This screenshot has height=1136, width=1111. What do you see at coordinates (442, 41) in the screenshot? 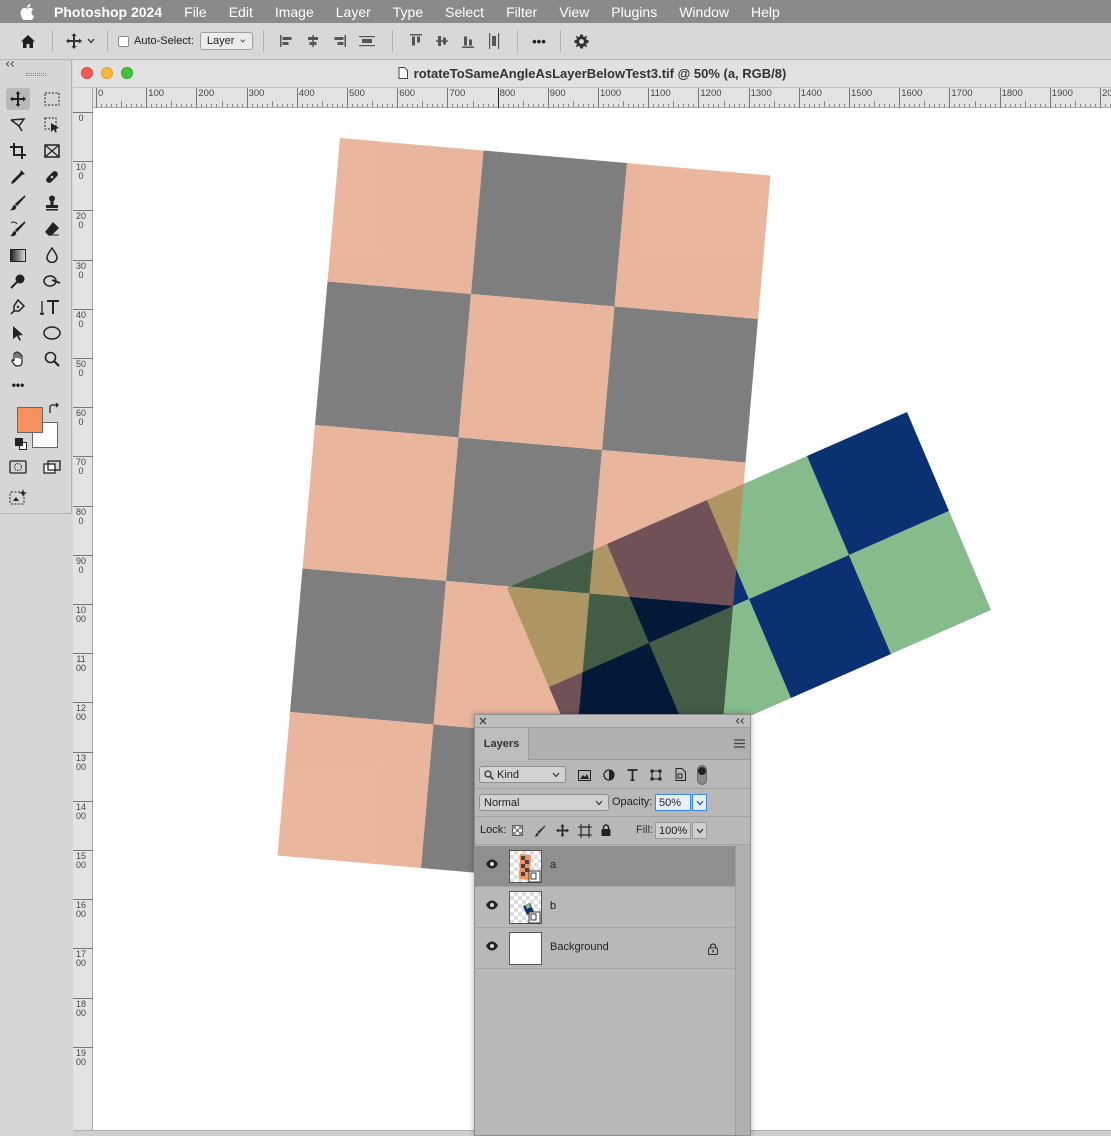
I see `align-vertical-center-button` at bounding box center [442, 41].